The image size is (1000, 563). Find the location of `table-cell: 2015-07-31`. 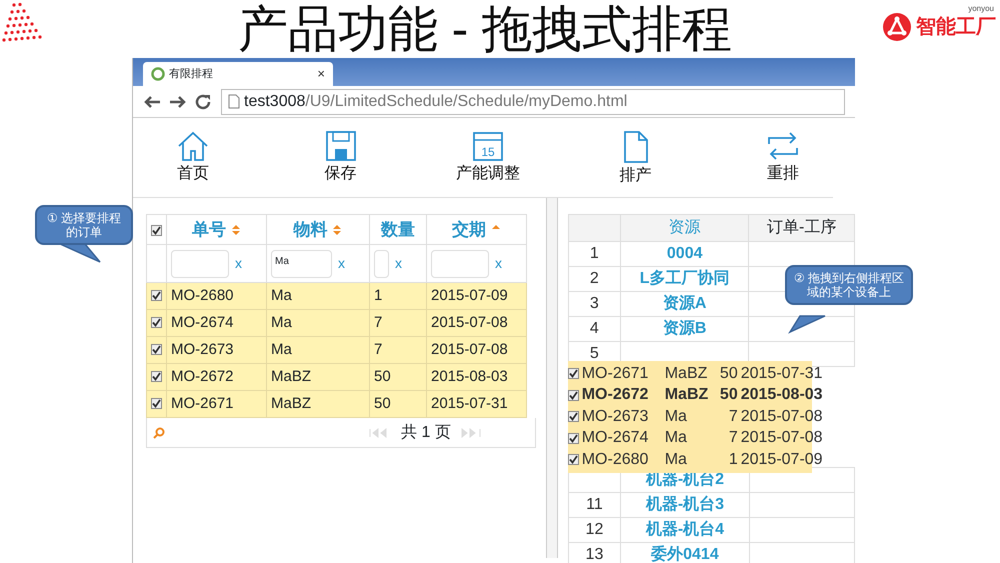

table-cell: 2015-07-31 is located at coordinates (476, 404).